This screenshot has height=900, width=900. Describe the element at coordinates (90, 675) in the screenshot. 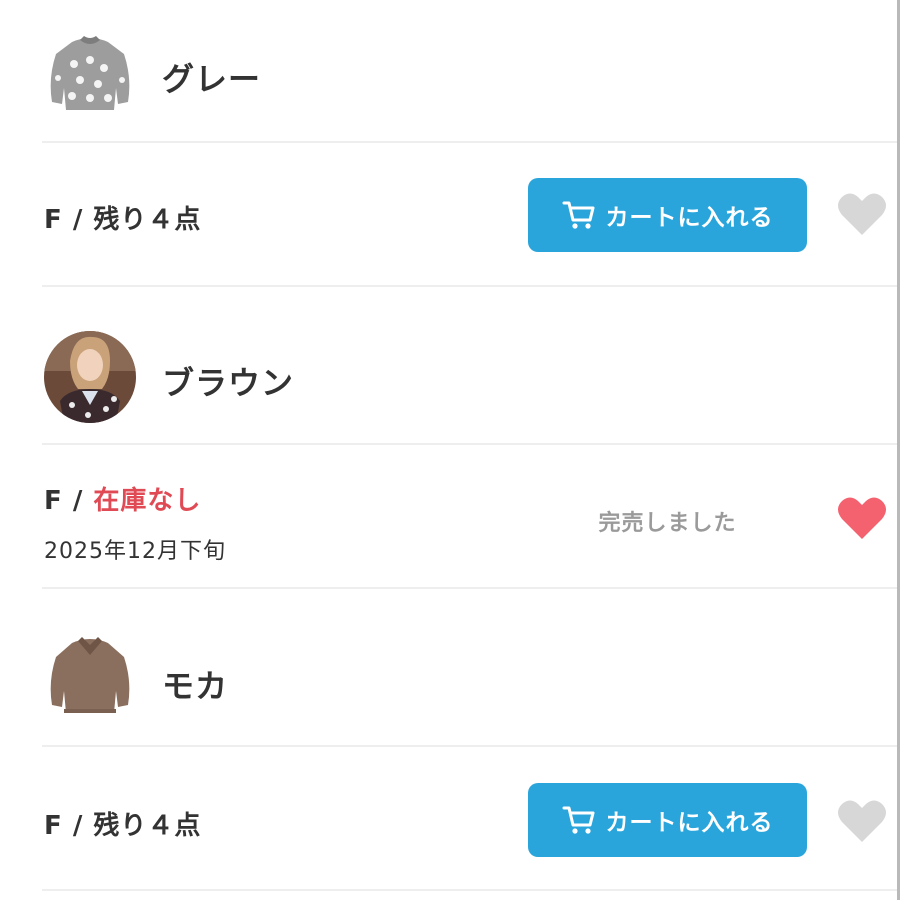

I see `mocha-sweater-thumbnail` at that location.